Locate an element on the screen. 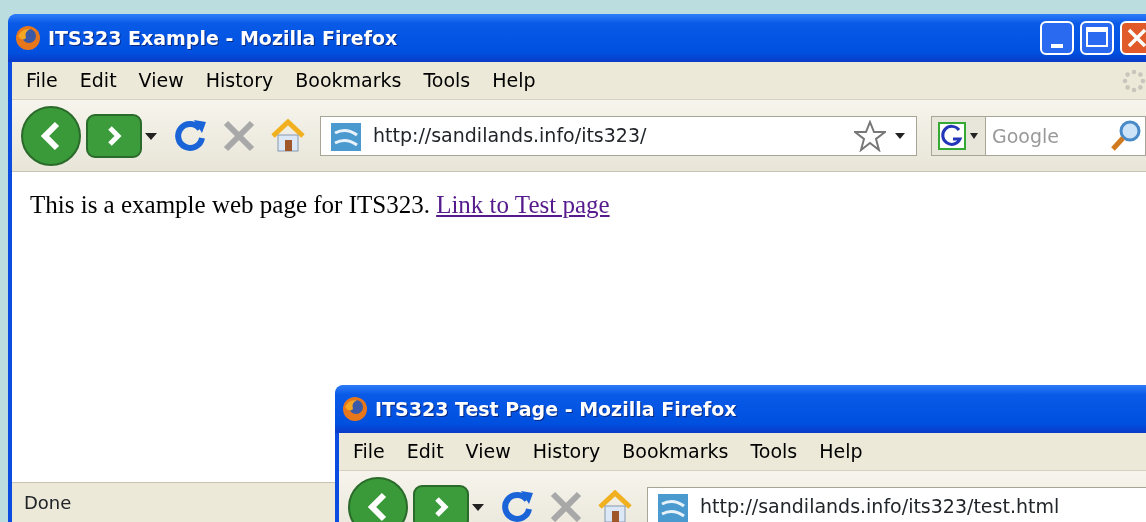  address-bar: http://sandilands.info/its323/test.html is located at coordinates (896, 504).